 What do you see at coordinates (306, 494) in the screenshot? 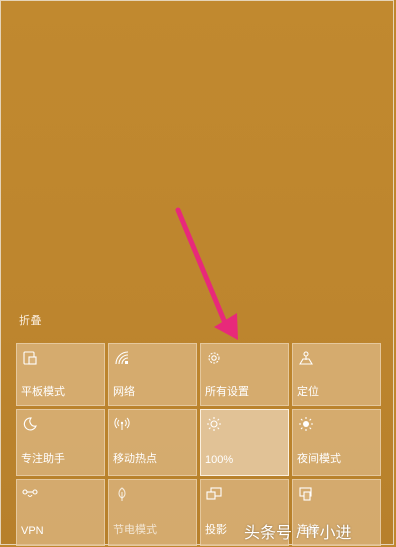
I see `connect-icon` at bounding box center [306, 494].